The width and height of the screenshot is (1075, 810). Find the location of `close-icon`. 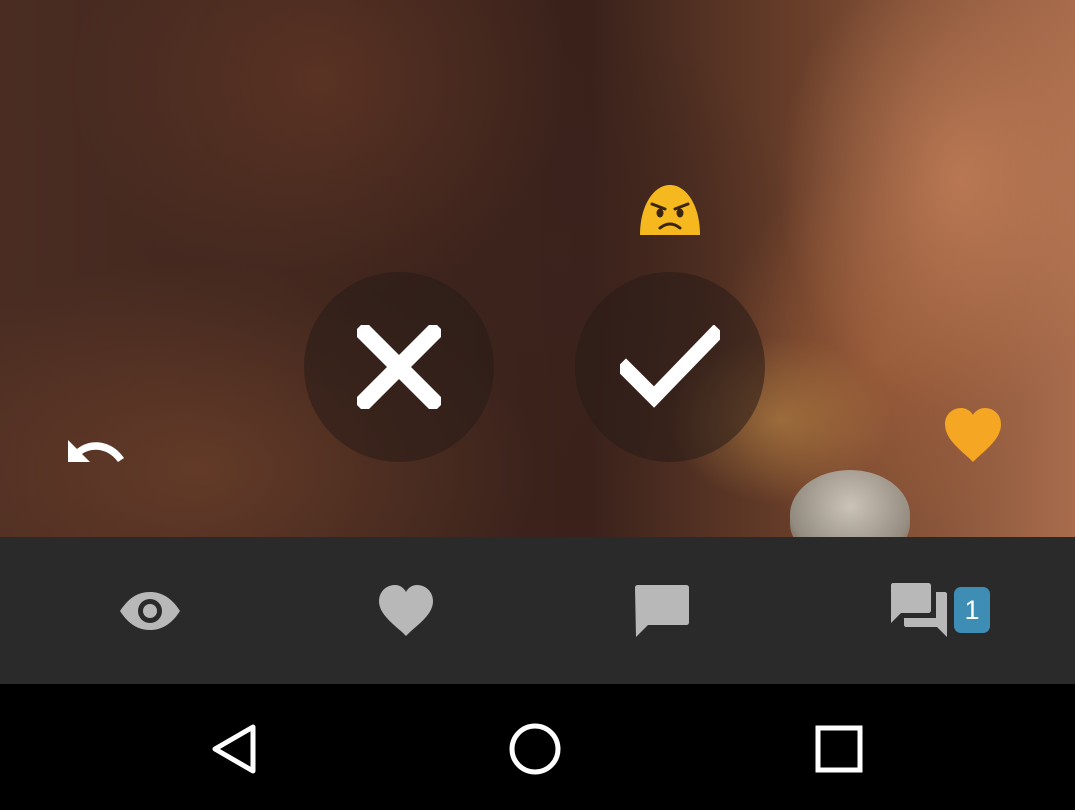

close-icon is located at coordinates (399, 367).